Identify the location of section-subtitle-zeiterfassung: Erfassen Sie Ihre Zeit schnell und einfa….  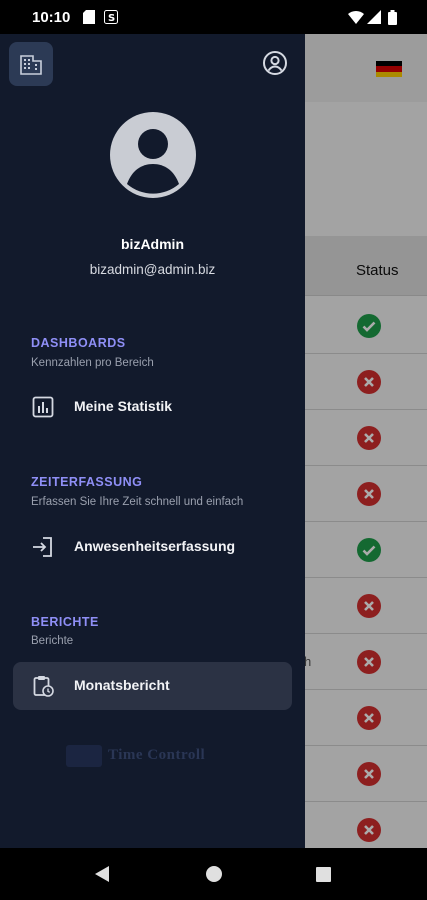
(137, 502).